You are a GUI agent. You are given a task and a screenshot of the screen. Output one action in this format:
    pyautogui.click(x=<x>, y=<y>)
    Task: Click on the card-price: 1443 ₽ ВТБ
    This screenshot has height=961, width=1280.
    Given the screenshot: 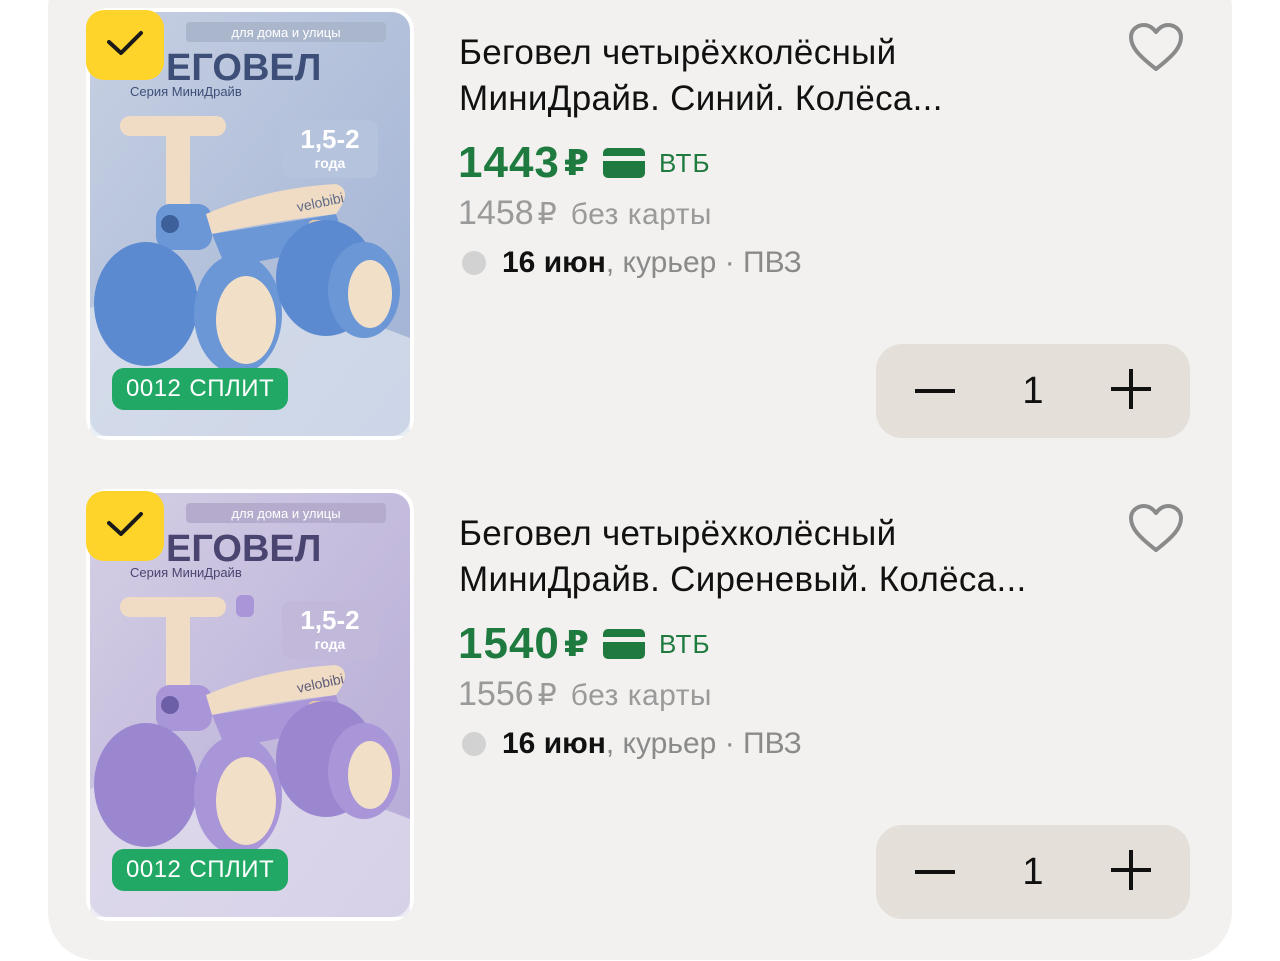 What is the action you would take?
    pyautogui.click(x=584, y=163)
    